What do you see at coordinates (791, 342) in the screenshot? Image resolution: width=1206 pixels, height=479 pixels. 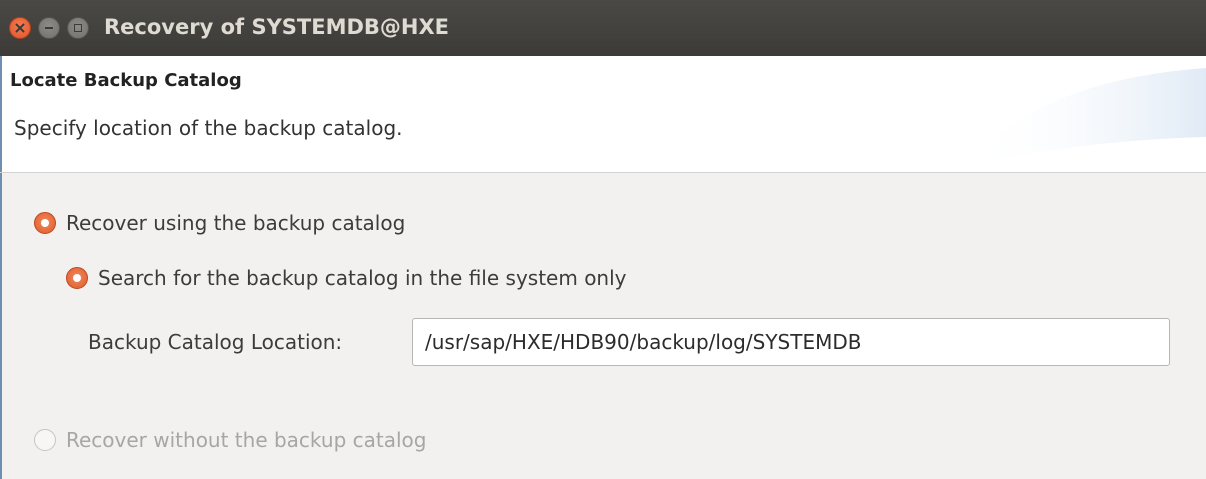 I see `catalog-location-input` at bounding box center [791, 342].